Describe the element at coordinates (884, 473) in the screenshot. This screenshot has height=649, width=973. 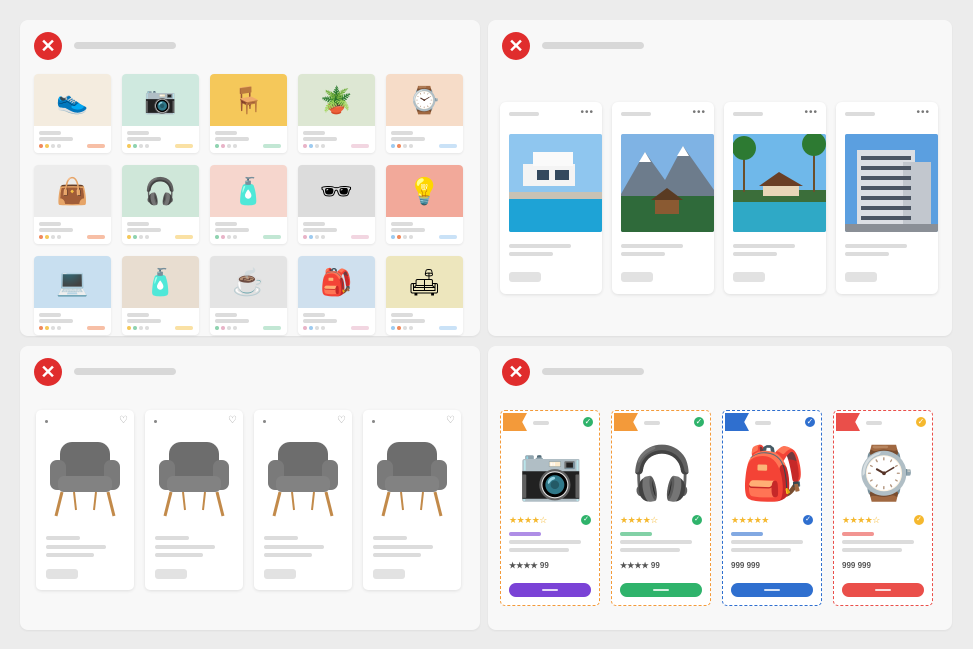
I see `watch-icon: ⌚` at that location.